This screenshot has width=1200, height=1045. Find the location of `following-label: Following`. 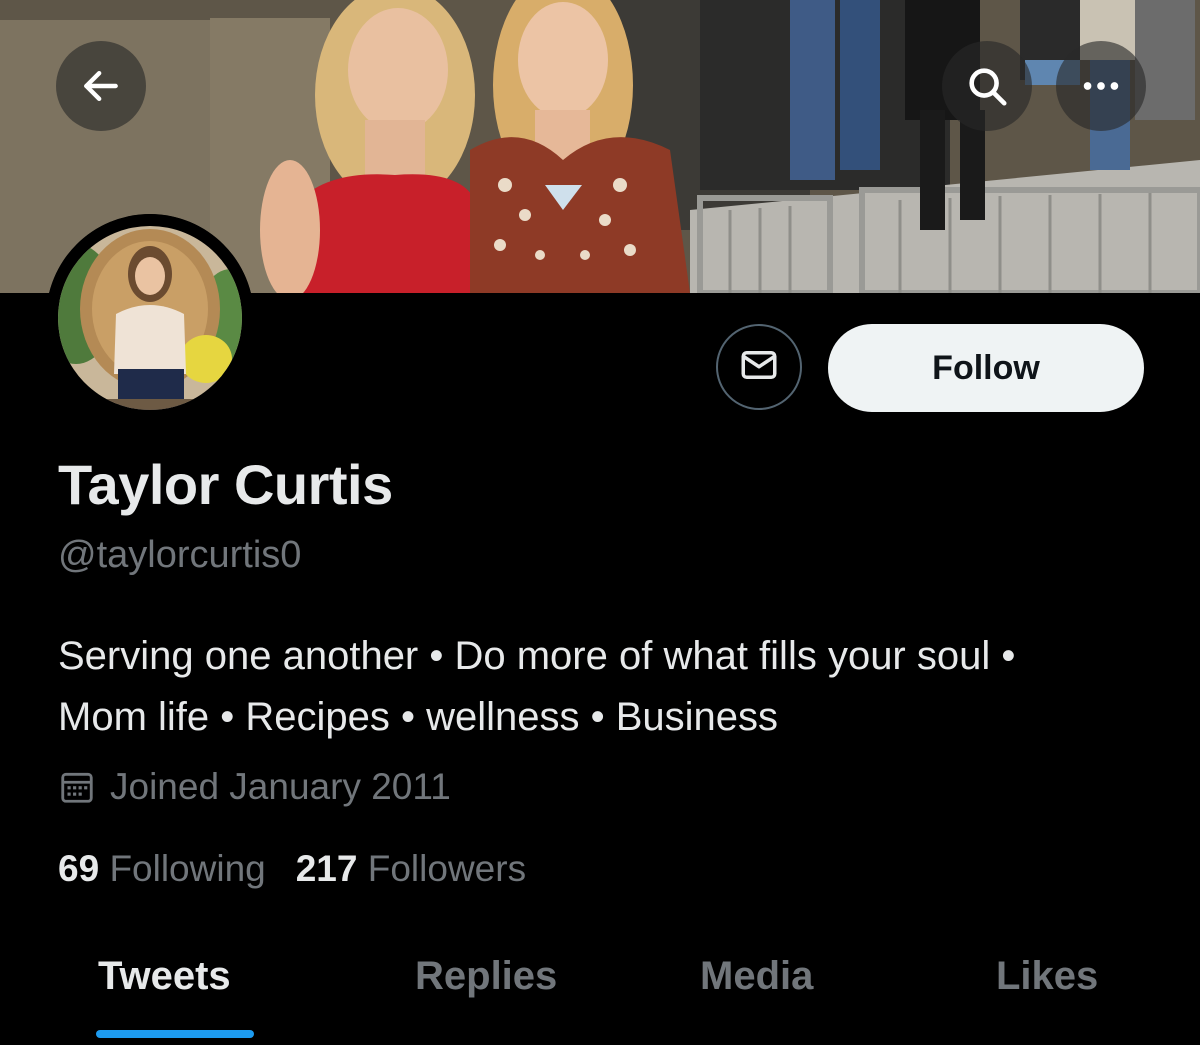

following-label: Following is located at coordinates (187, 868).